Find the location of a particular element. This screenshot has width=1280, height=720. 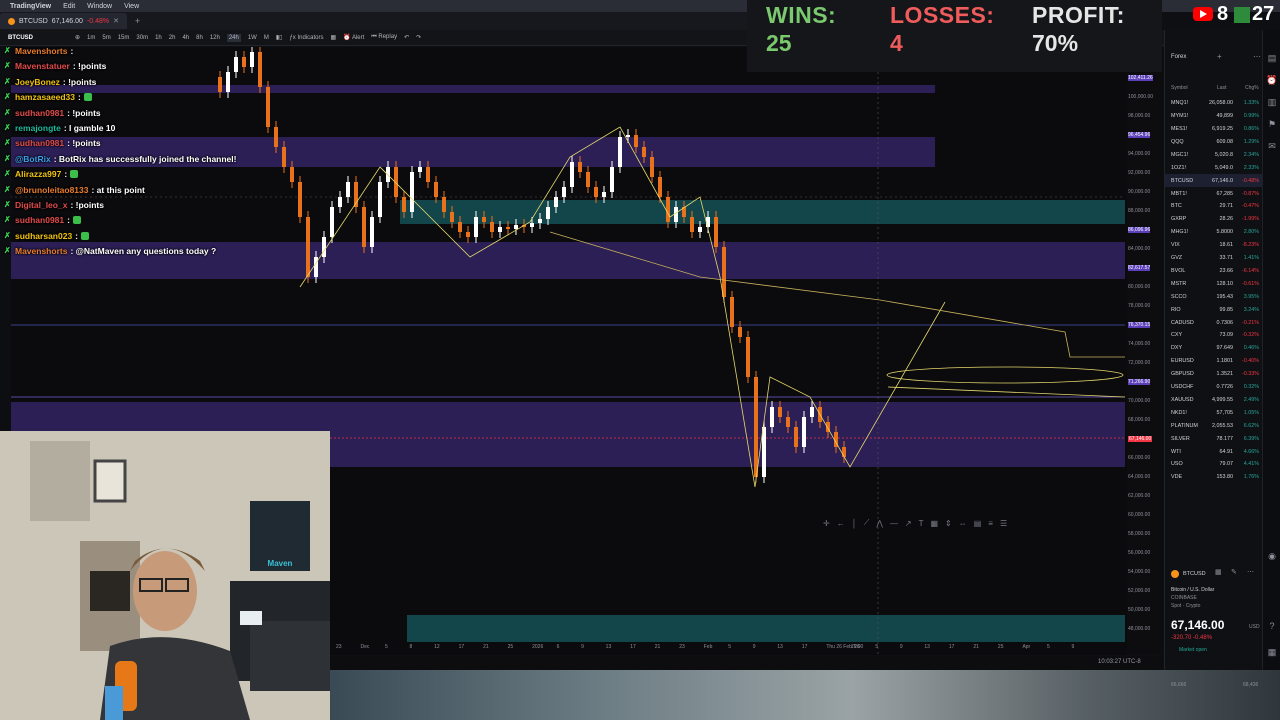

row-symbol: MYM1! is located at coordinates (1180, 116).